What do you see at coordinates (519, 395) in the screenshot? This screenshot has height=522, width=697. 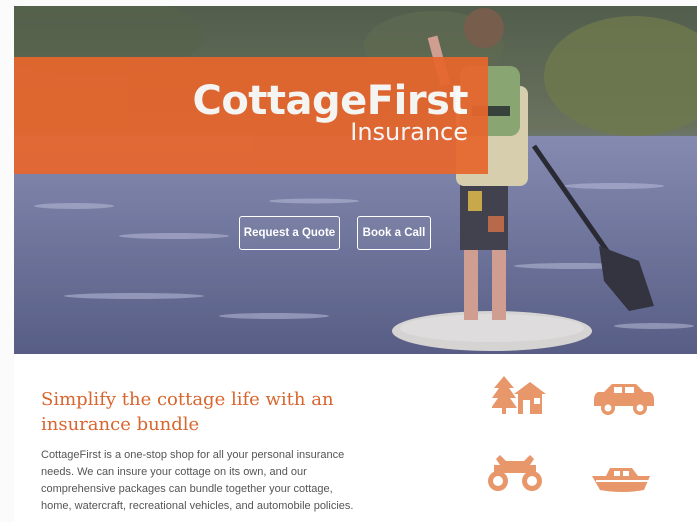 I see `cottage-icon` at bounding box center [519, 395].